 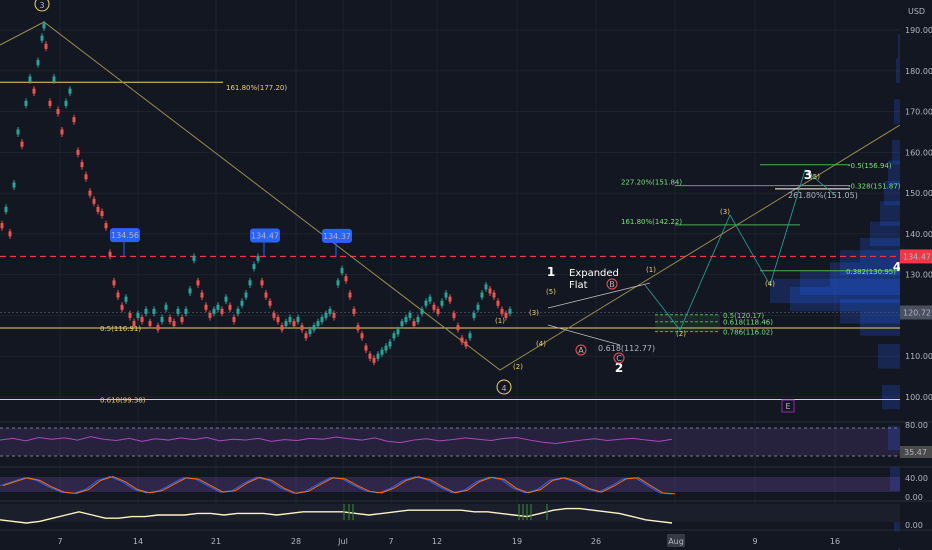 What do you see at coordinates (450, 513) in the screenshot?
I see `vol-band` at bounding box center [450, 513].